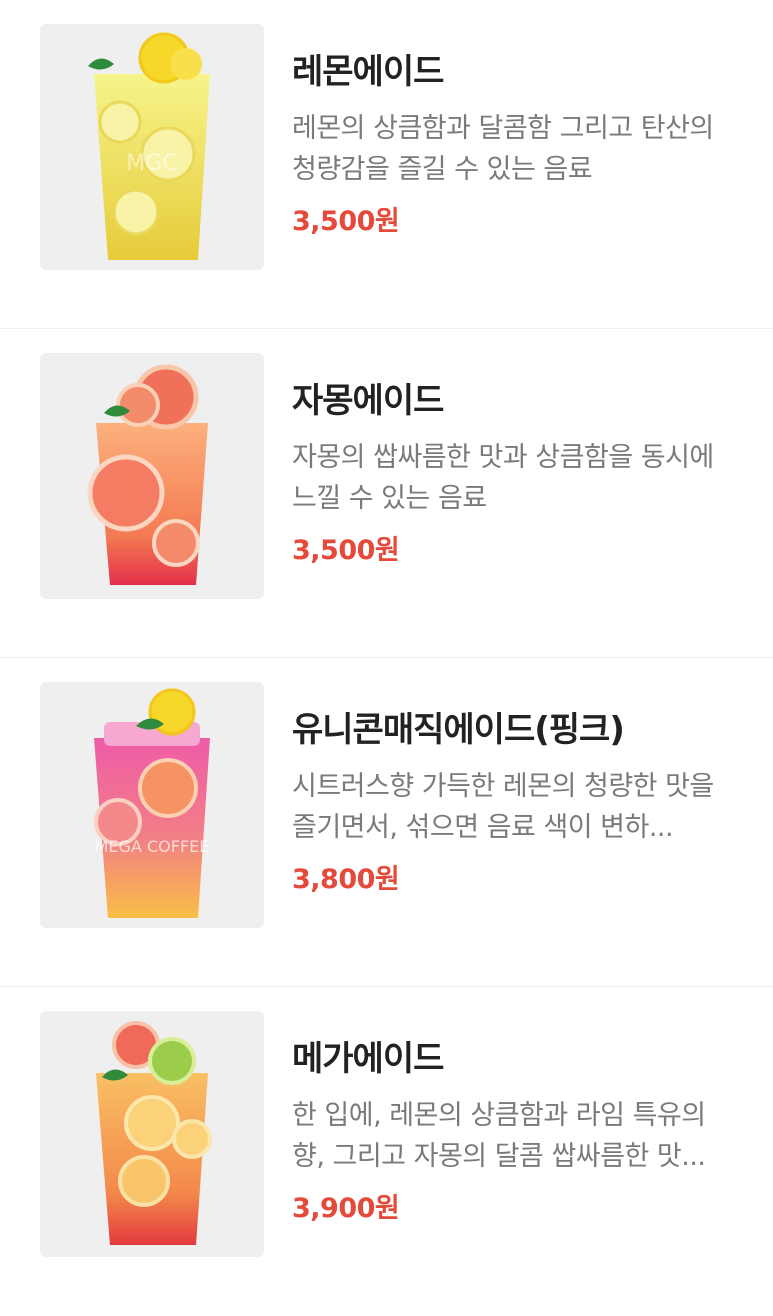 The height and width of the screenshot is (1316, 773). What do you see at coordinates (503, 149) in the screenshot?
I see `menu-item-description: 레몬의 상큼함과 달콤함 그리고 탄산의 청량감을 즐길 수 있는 음료` at bounding box center [503, 149].